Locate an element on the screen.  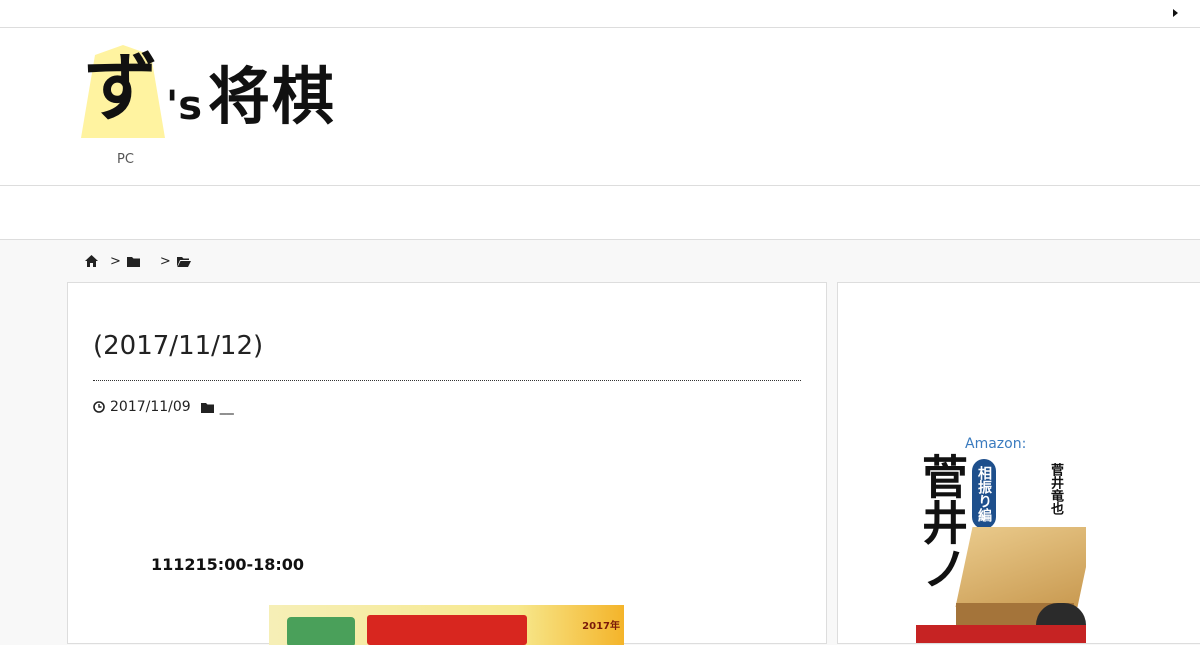
folder-open-icon is located at coordinates (183, 261).